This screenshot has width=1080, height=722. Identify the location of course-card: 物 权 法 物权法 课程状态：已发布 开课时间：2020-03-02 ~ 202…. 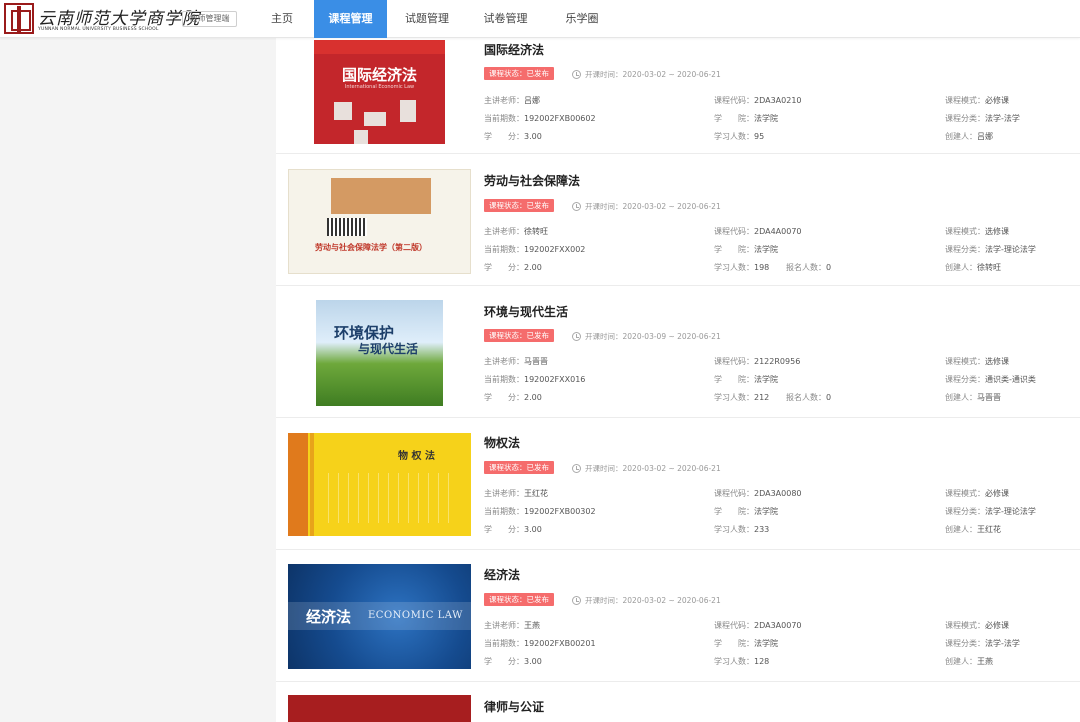
(678, 484).